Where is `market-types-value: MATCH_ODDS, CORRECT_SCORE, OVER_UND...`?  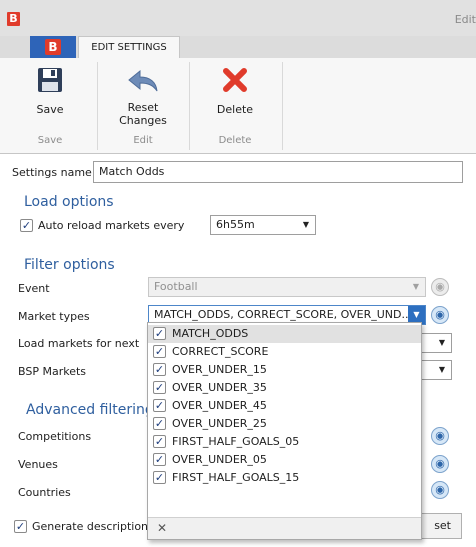 market-types-value: MATCH_ODDS, CORRECT_SCORE, OVER_UND... is located at coordinates (283, 314).